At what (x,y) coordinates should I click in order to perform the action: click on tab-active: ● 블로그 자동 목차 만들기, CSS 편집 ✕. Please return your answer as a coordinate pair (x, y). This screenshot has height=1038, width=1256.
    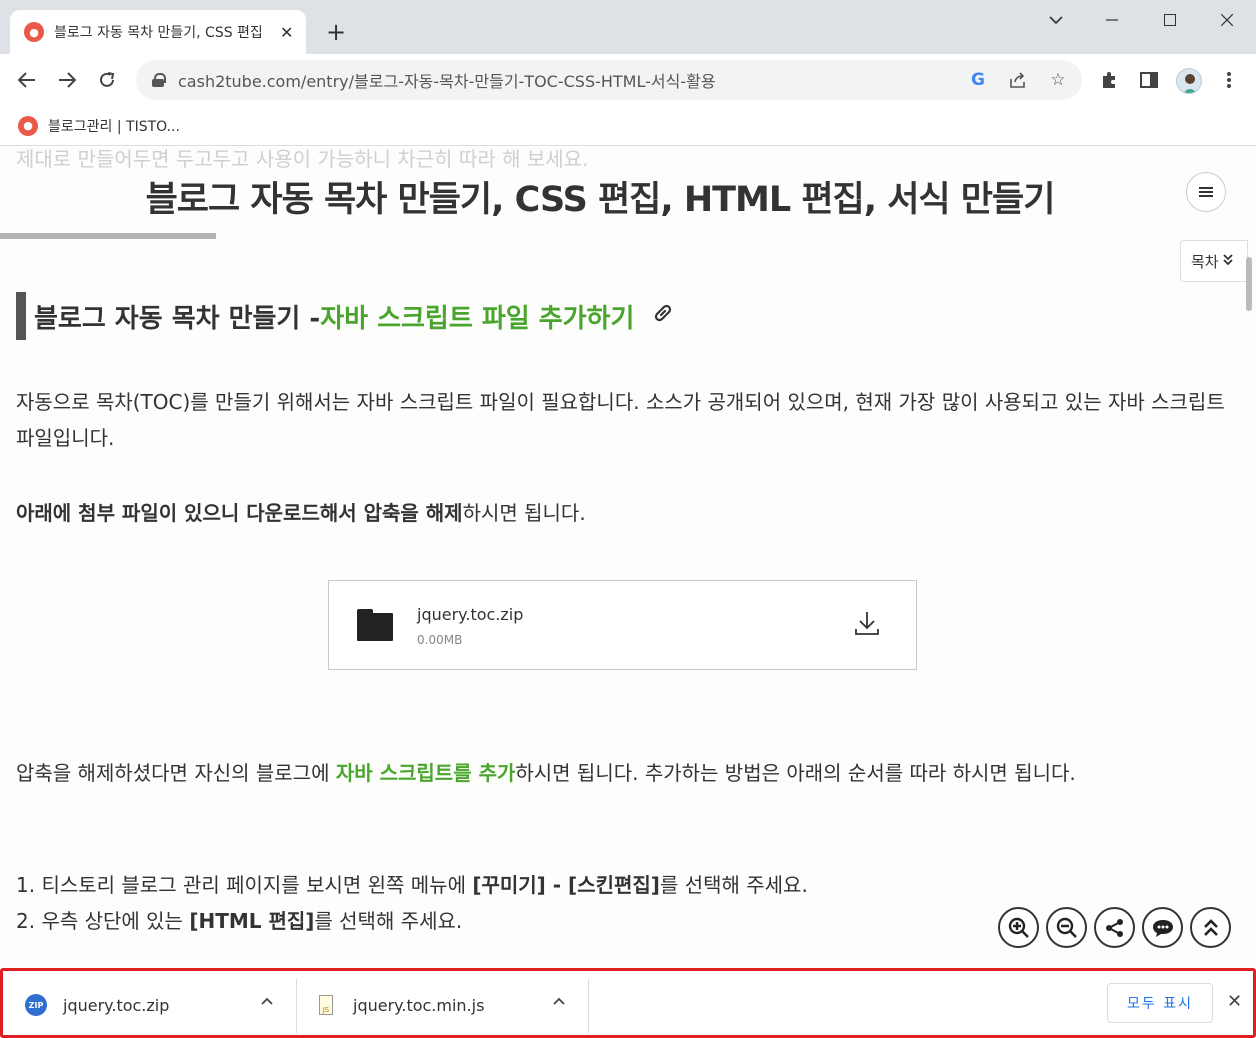
    Looking at the image, I should click on (158, 32).